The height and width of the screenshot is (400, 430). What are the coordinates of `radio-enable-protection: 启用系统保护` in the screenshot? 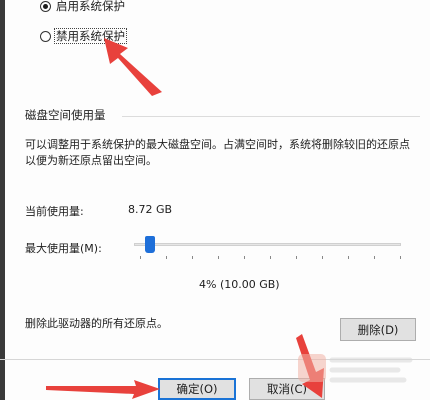 It's located at (83, 7).